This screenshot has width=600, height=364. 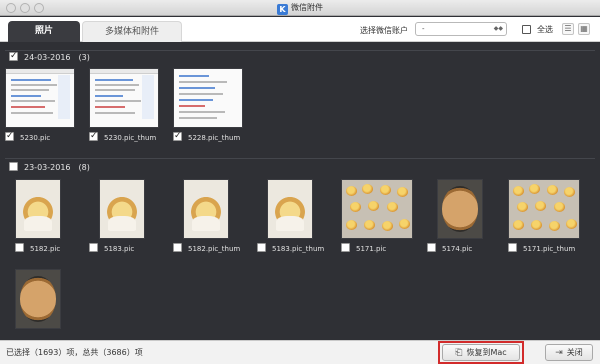 What do you see at coordinates (584, 29) in the screenshot?
I see `calendar-view-icon: ▦` at bounding box center [584, 29].